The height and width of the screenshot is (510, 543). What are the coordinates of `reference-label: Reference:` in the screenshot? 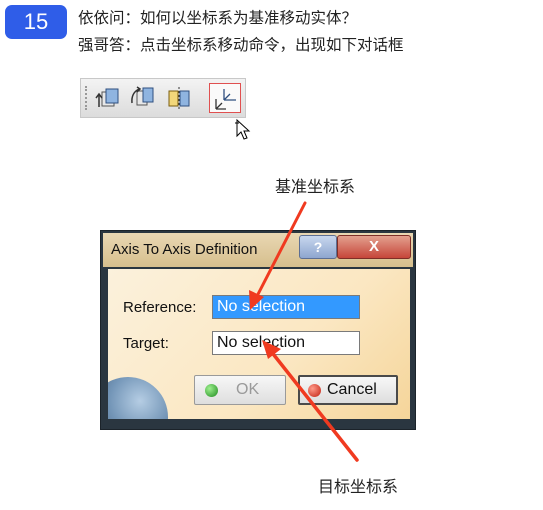 It's located at (160, 307).